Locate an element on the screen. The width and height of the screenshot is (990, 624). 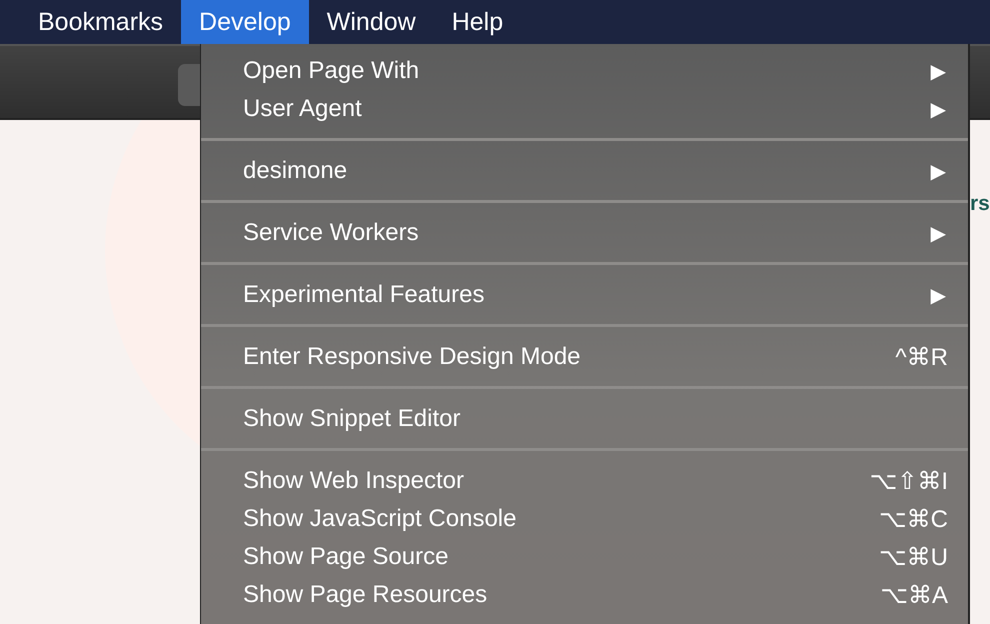
menu-item: Experimental Features ▶ is located at coordinates (584, 295).